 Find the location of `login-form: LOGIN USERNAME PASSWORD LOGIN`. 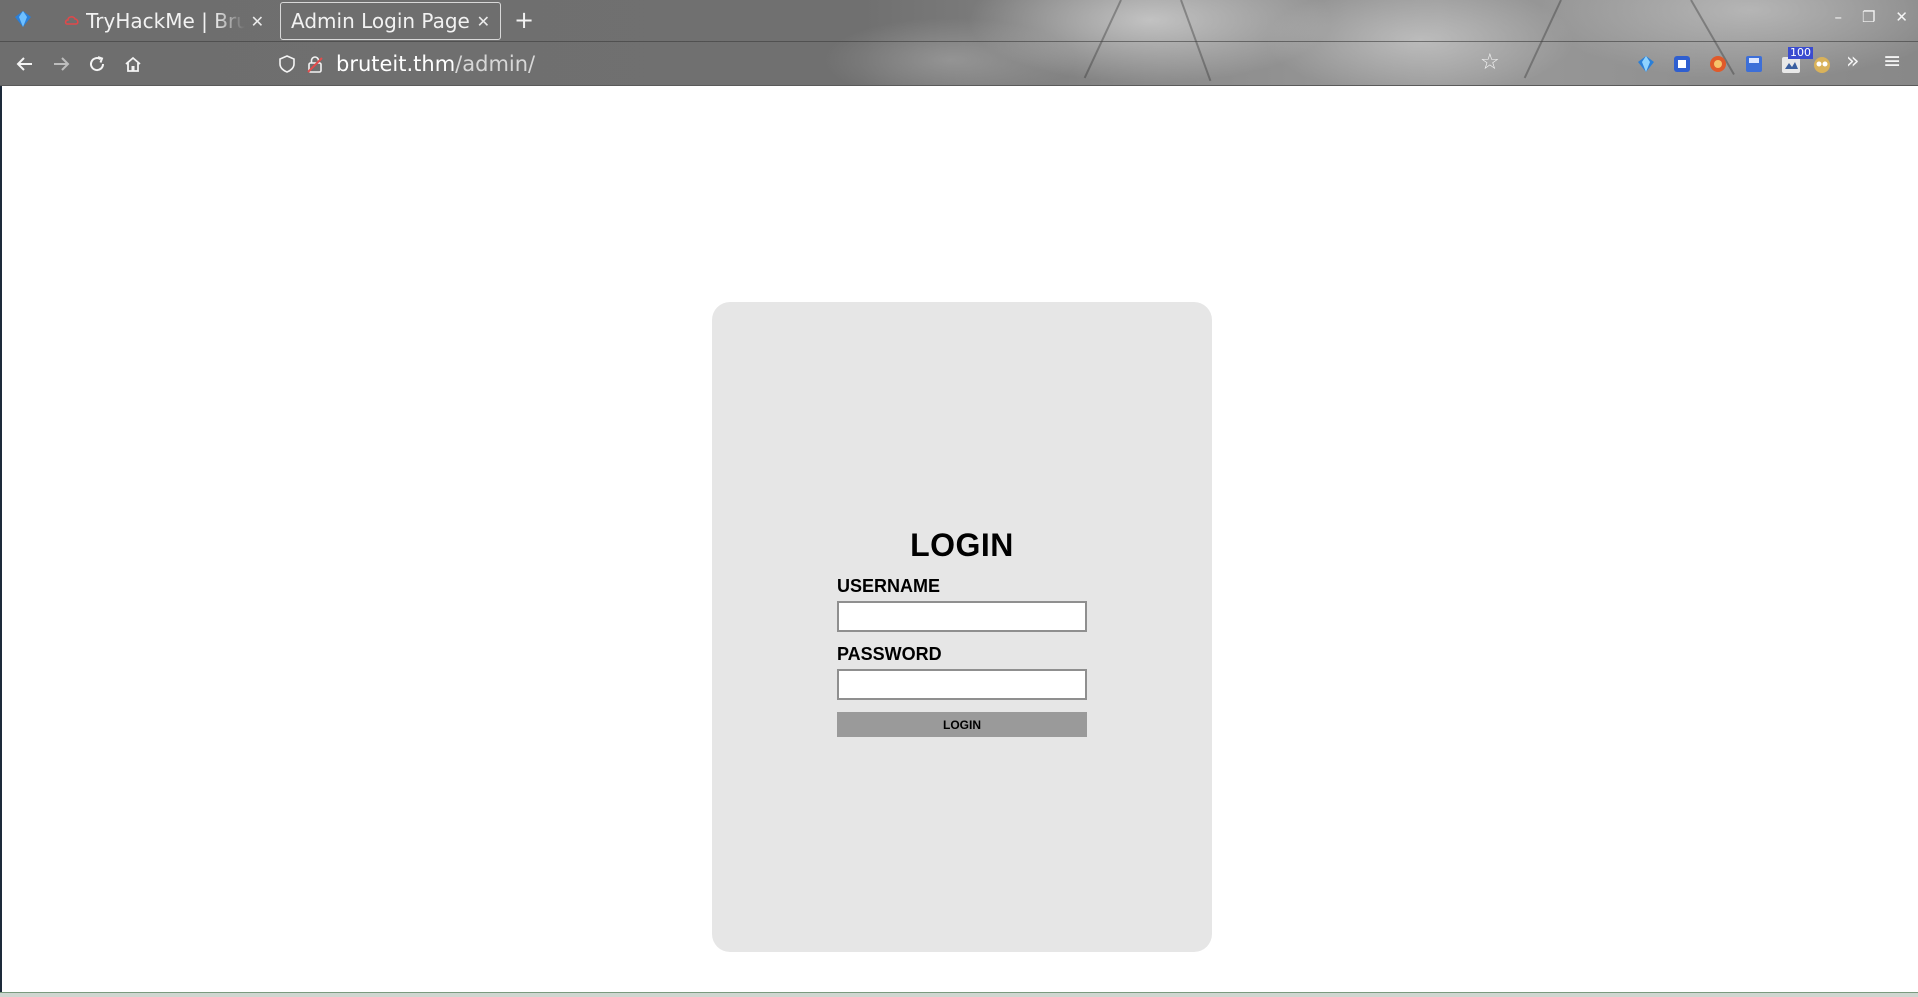

login-form: LOGIN USERNAME PASSWORD LOGIN is located at coordinates (962, 632).